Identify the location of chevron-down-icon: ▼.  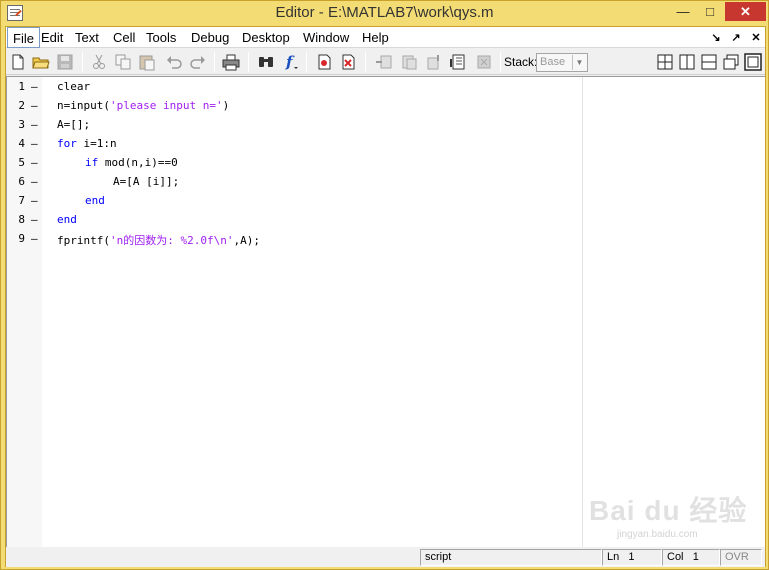
(579, 62).